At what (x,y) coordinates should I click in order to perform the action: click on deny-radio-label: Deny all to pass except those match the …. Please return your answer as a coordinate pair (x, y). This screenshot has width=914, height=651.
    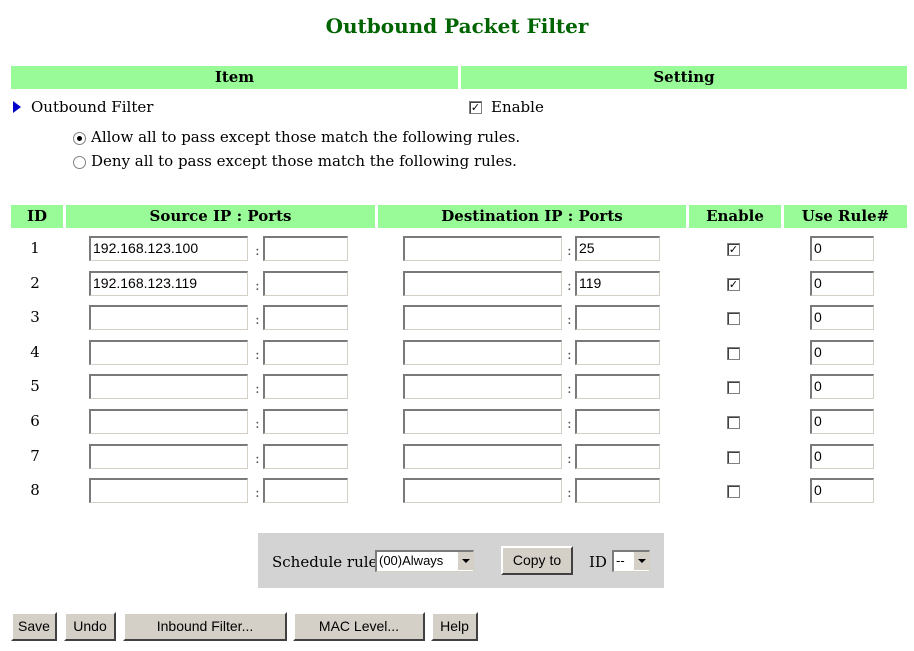
    Looking at the image, I should click on (304, 161).